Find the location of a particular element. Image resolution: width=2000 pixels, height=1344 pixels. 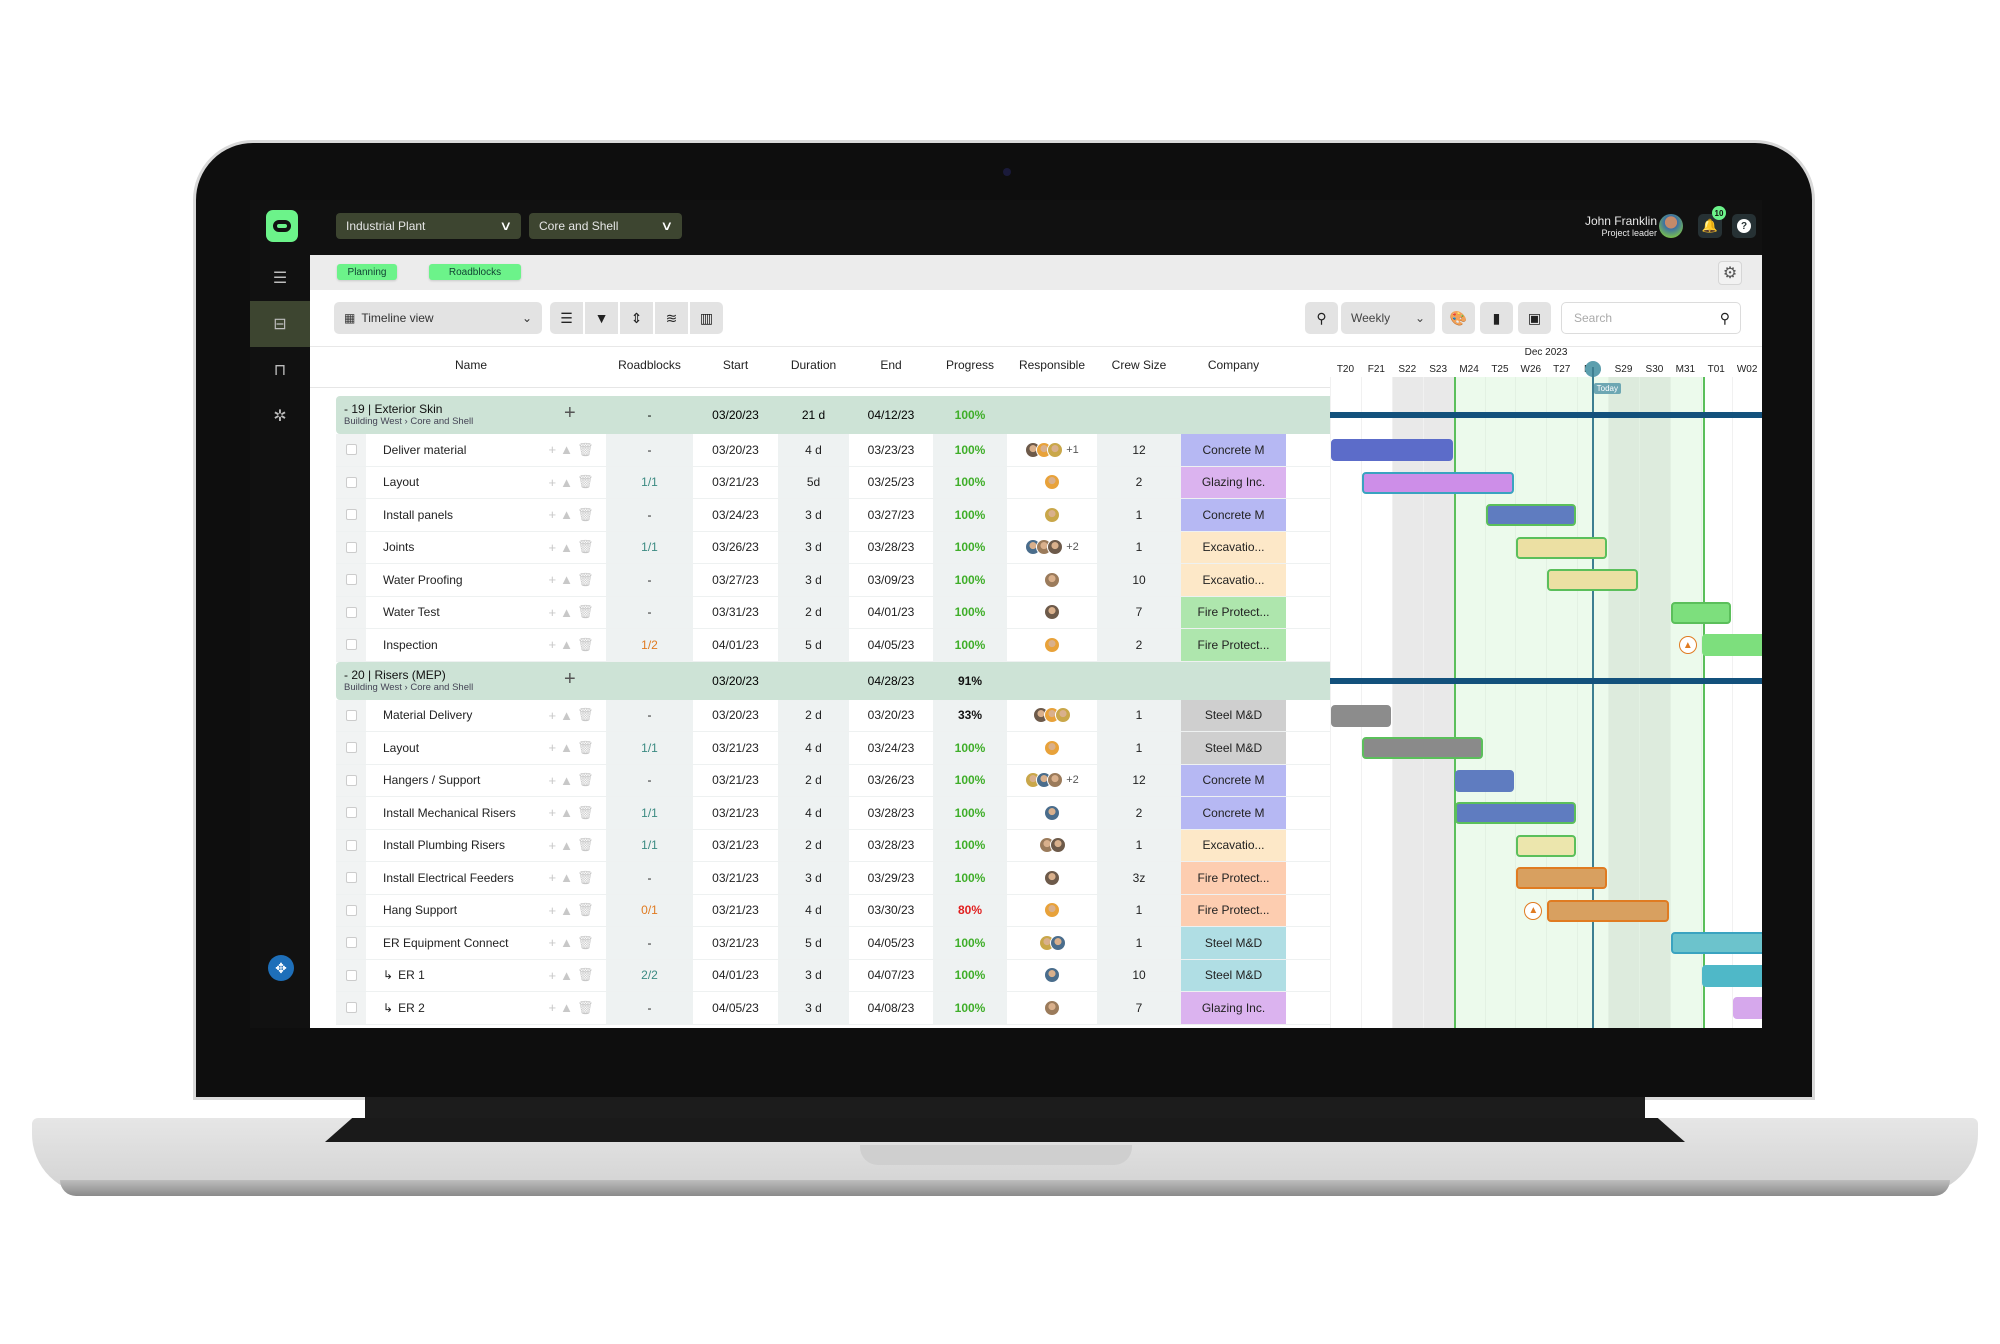

search-box: ⚲ is located at coordinates (1651, 318).